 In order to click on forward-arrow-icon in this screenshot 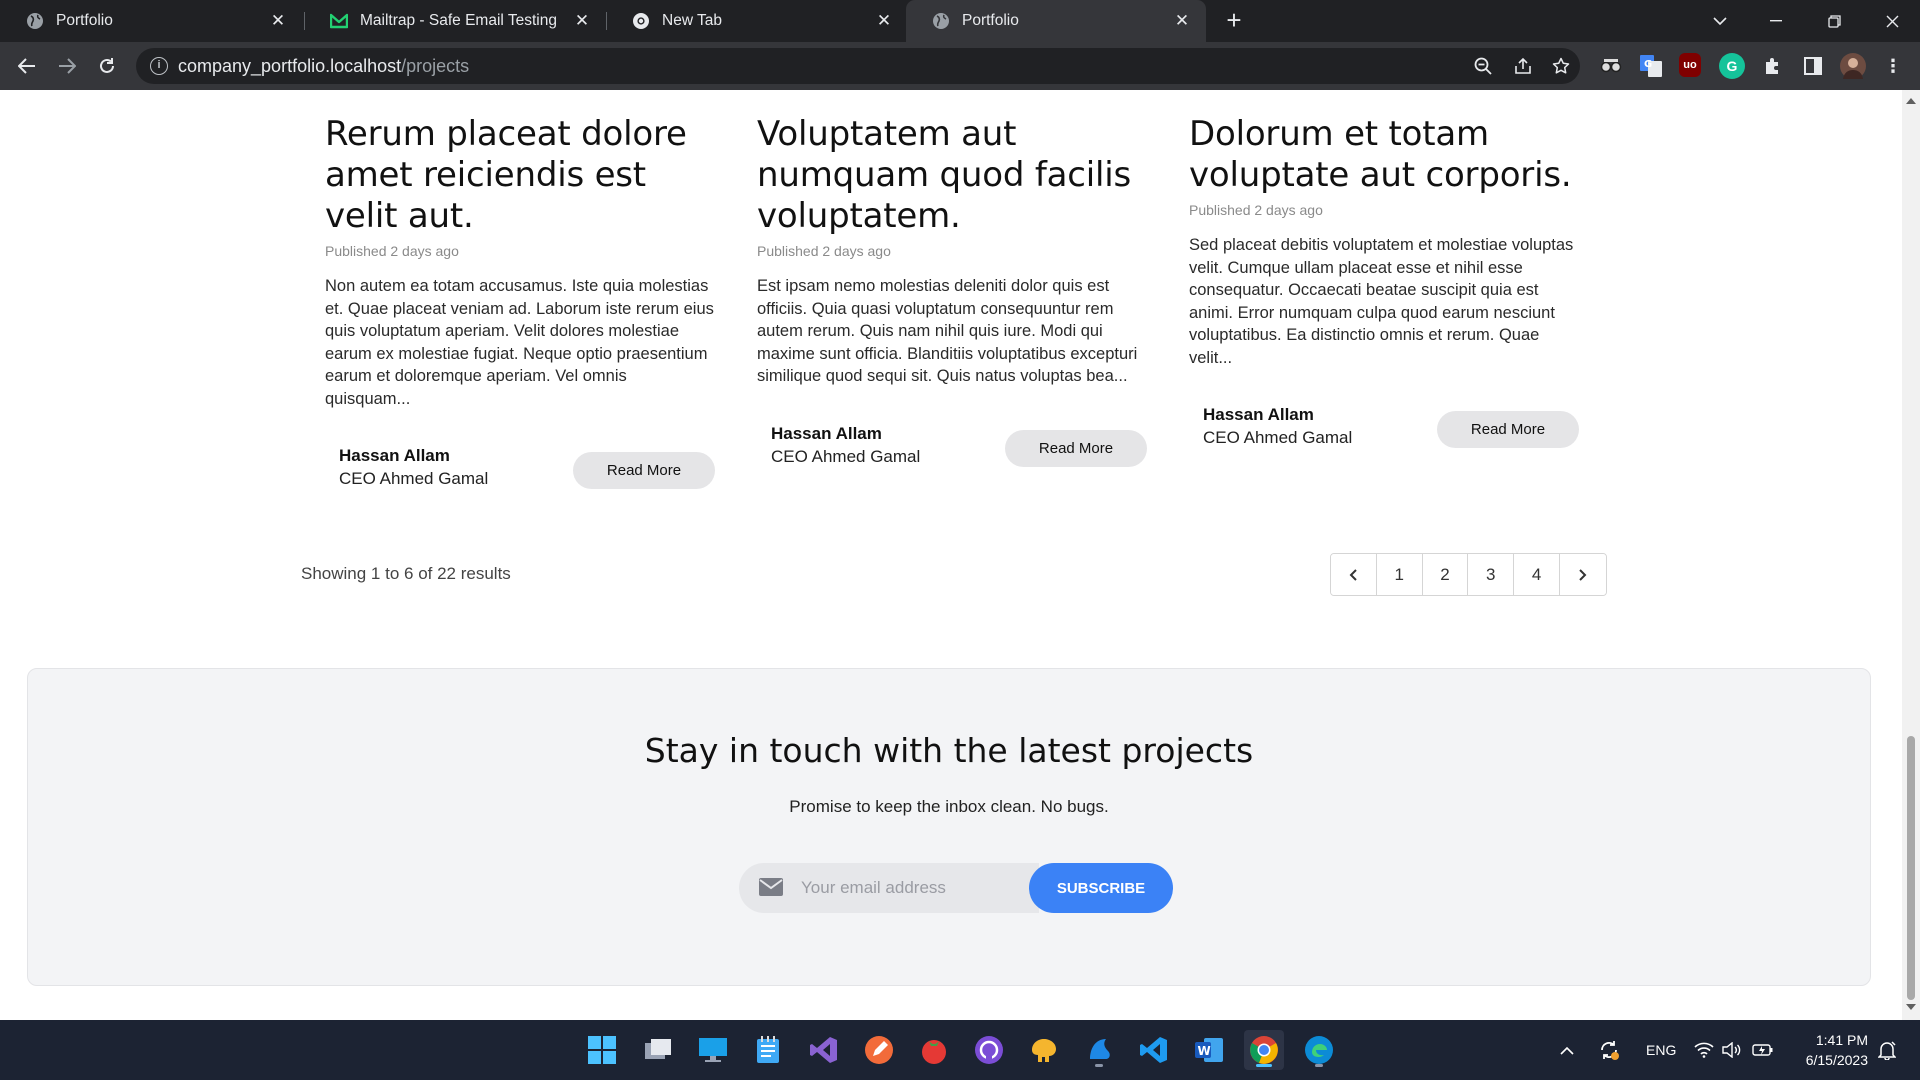, I will do `click(67, 66)`.